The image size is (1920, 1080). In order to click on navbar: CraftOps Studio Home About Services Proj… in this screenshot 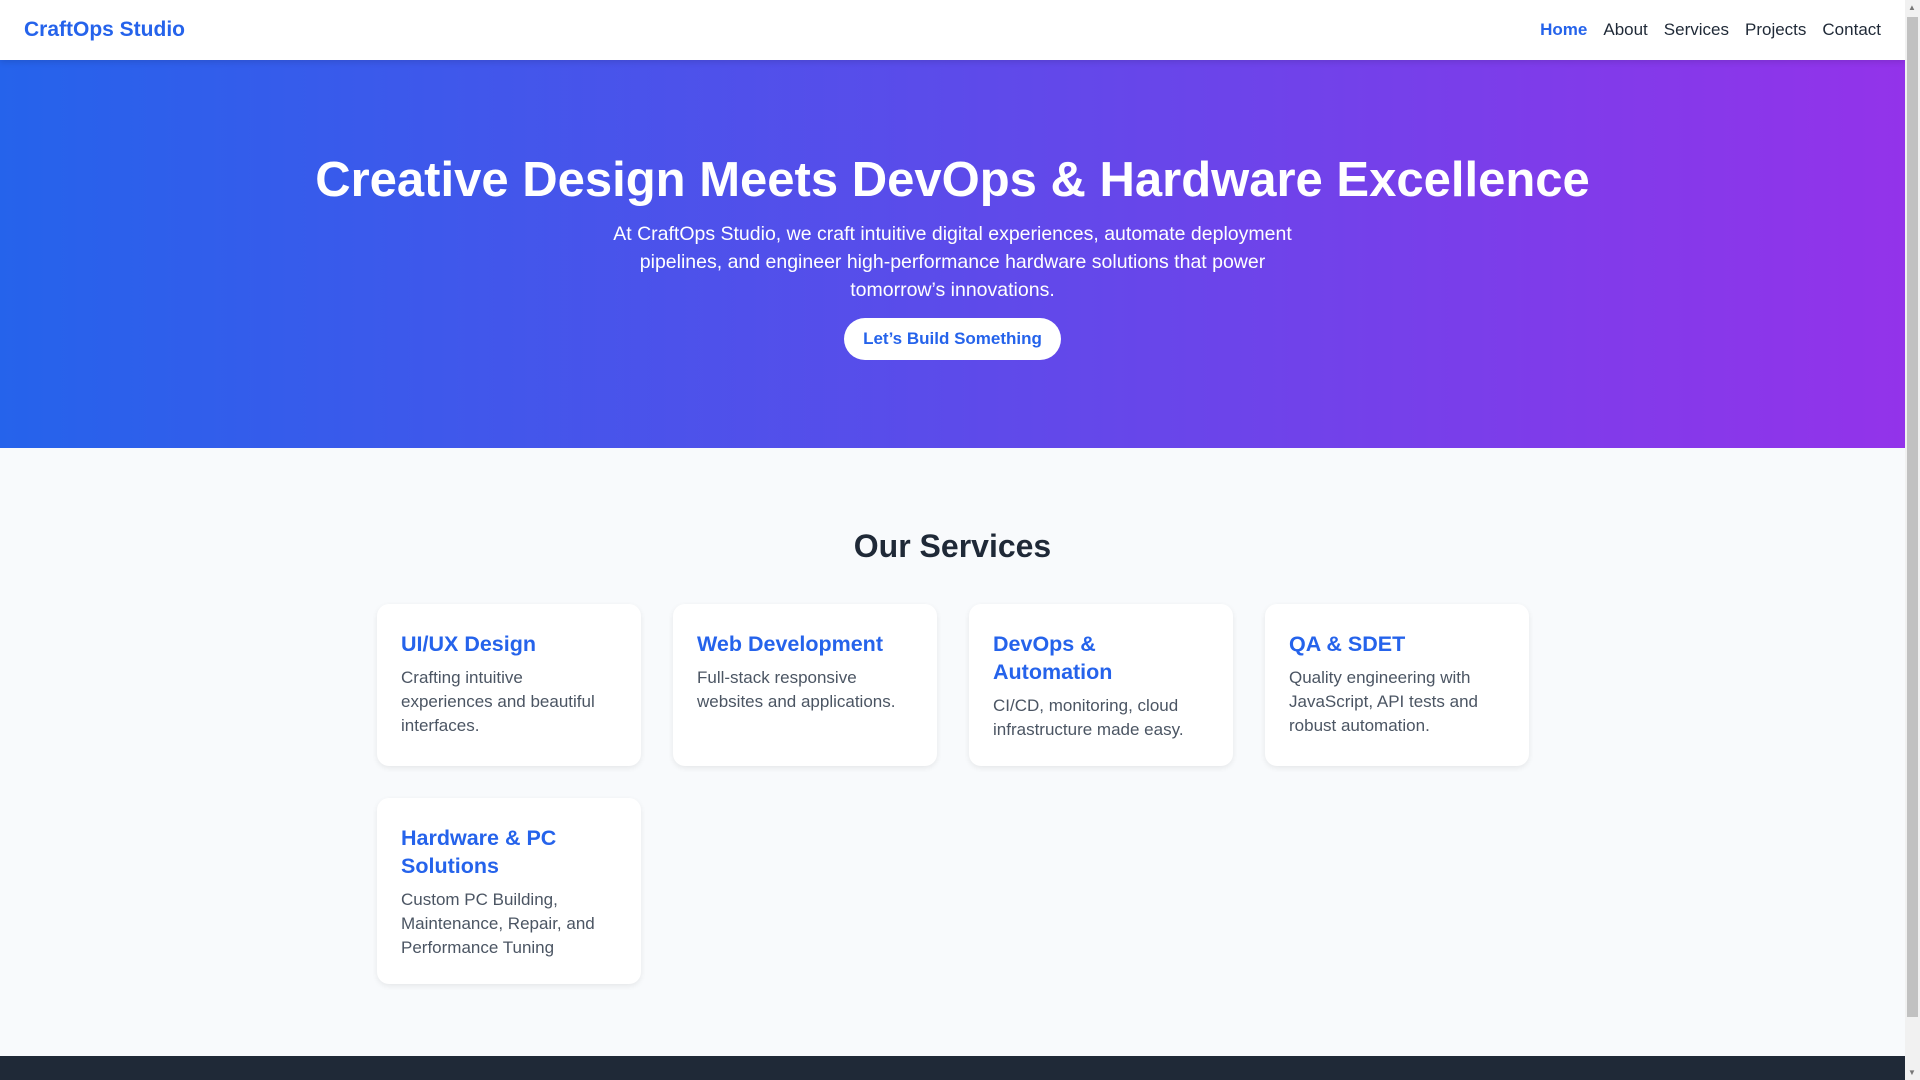, I will do `click(952, 30)`.